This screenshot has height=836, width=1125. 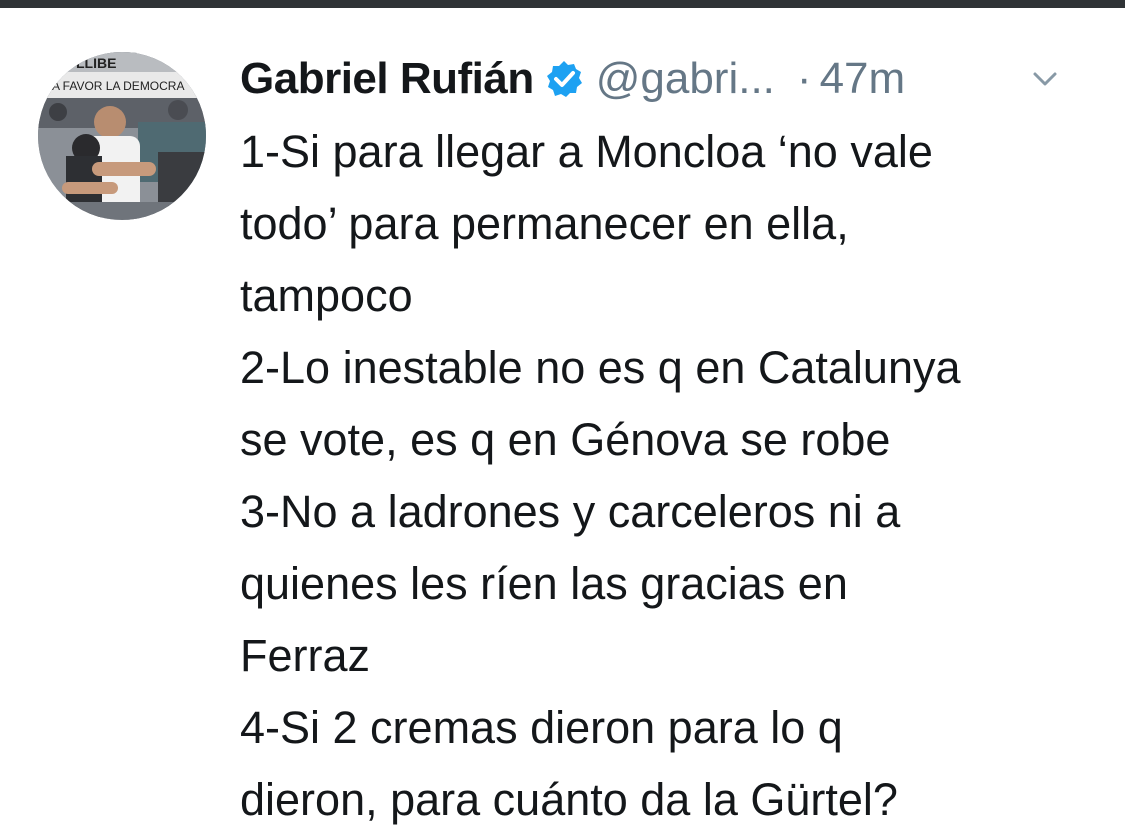 What do you see at coordinates (863, 79) in the screenshot?
I see `tweet-timestamp: 47m` at bounding box center [863, 79].